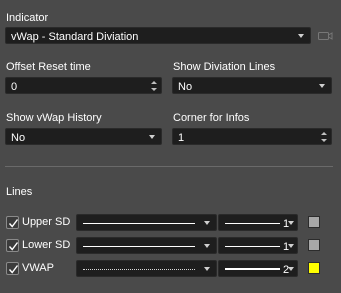 The height and width of the screenshot is (293, 341). Describe the element at coordinates (185, 87) in the screenshot. I see `show-deviation-lines-value: No` at that location.